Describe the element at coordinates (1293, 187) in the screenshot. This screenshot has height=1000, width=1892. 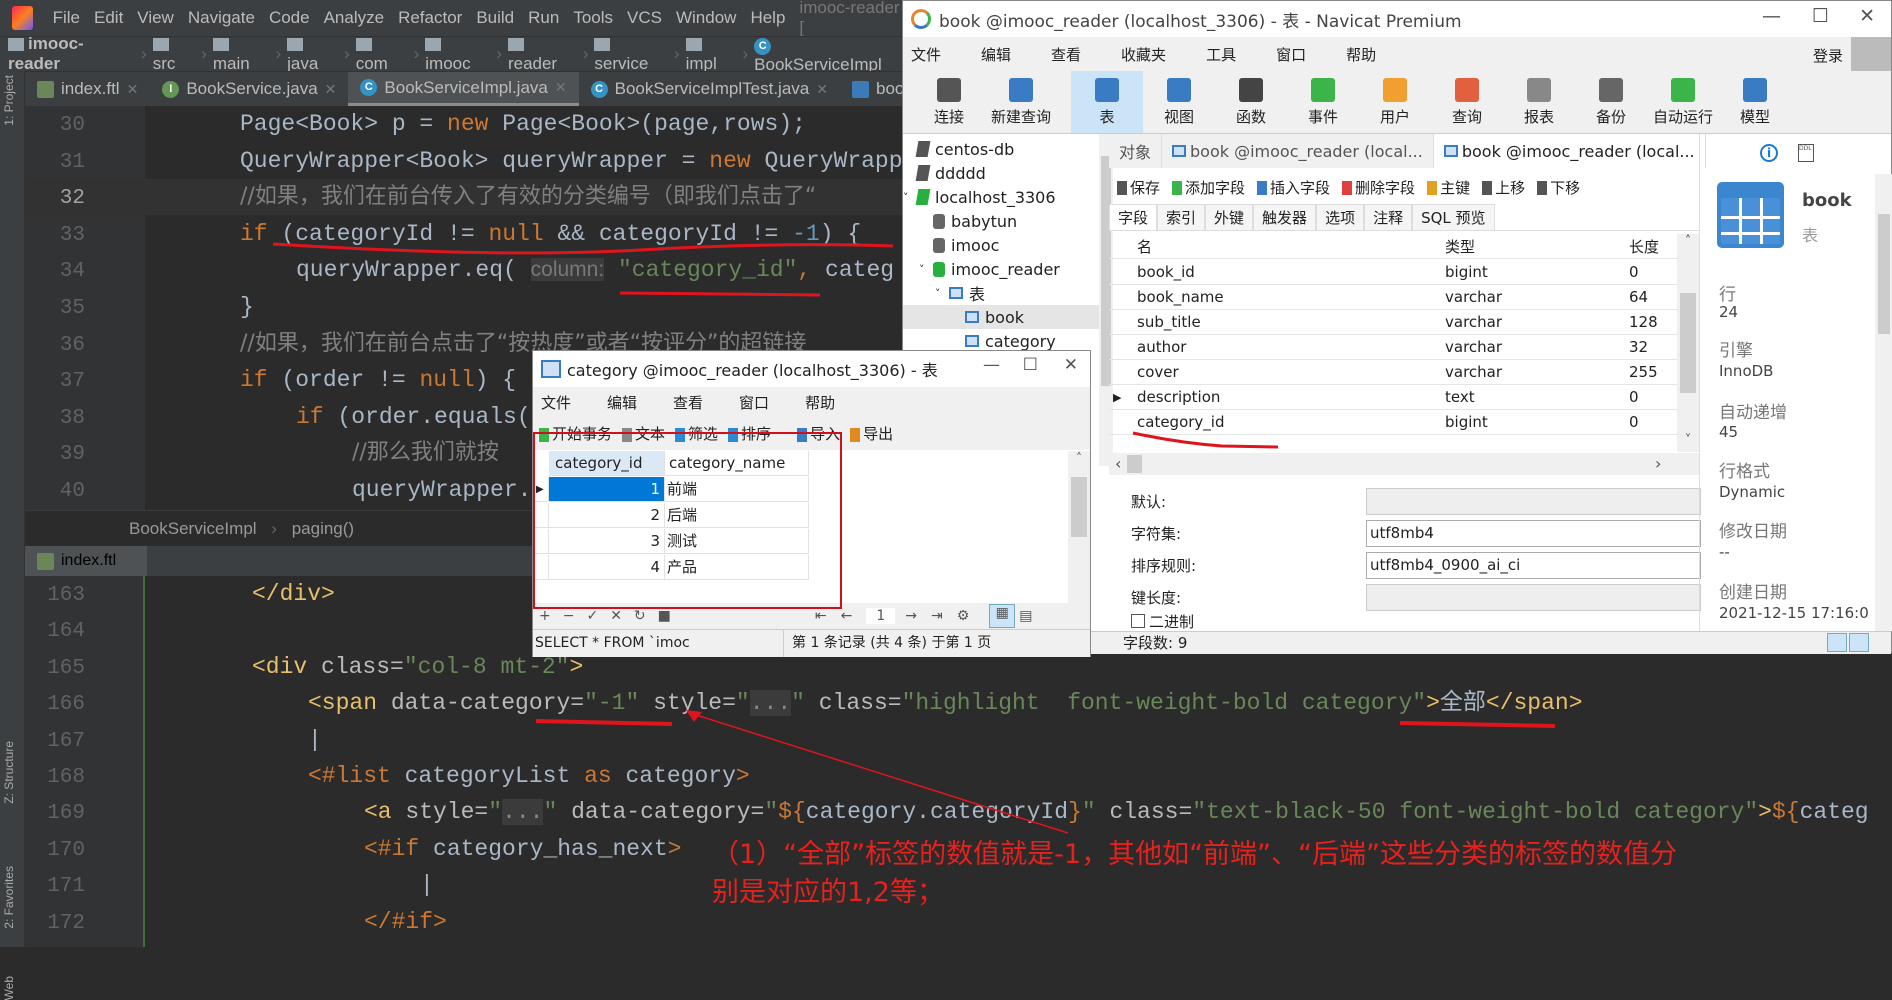
I see `action-2: 插入字段` at that location.